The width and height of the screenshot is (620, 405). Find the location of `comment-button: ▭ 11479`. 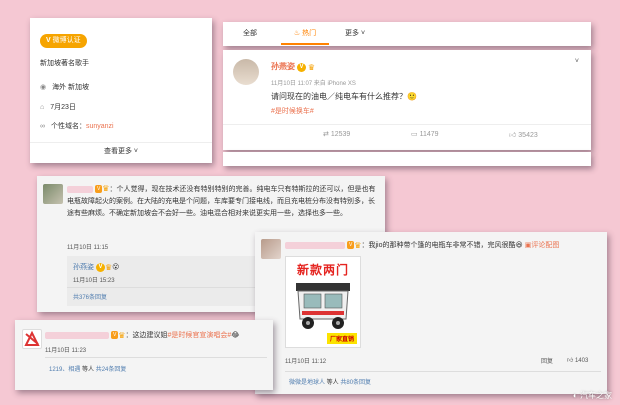

comment-button: ▭ 11479 is located at coordinates (425, 134).